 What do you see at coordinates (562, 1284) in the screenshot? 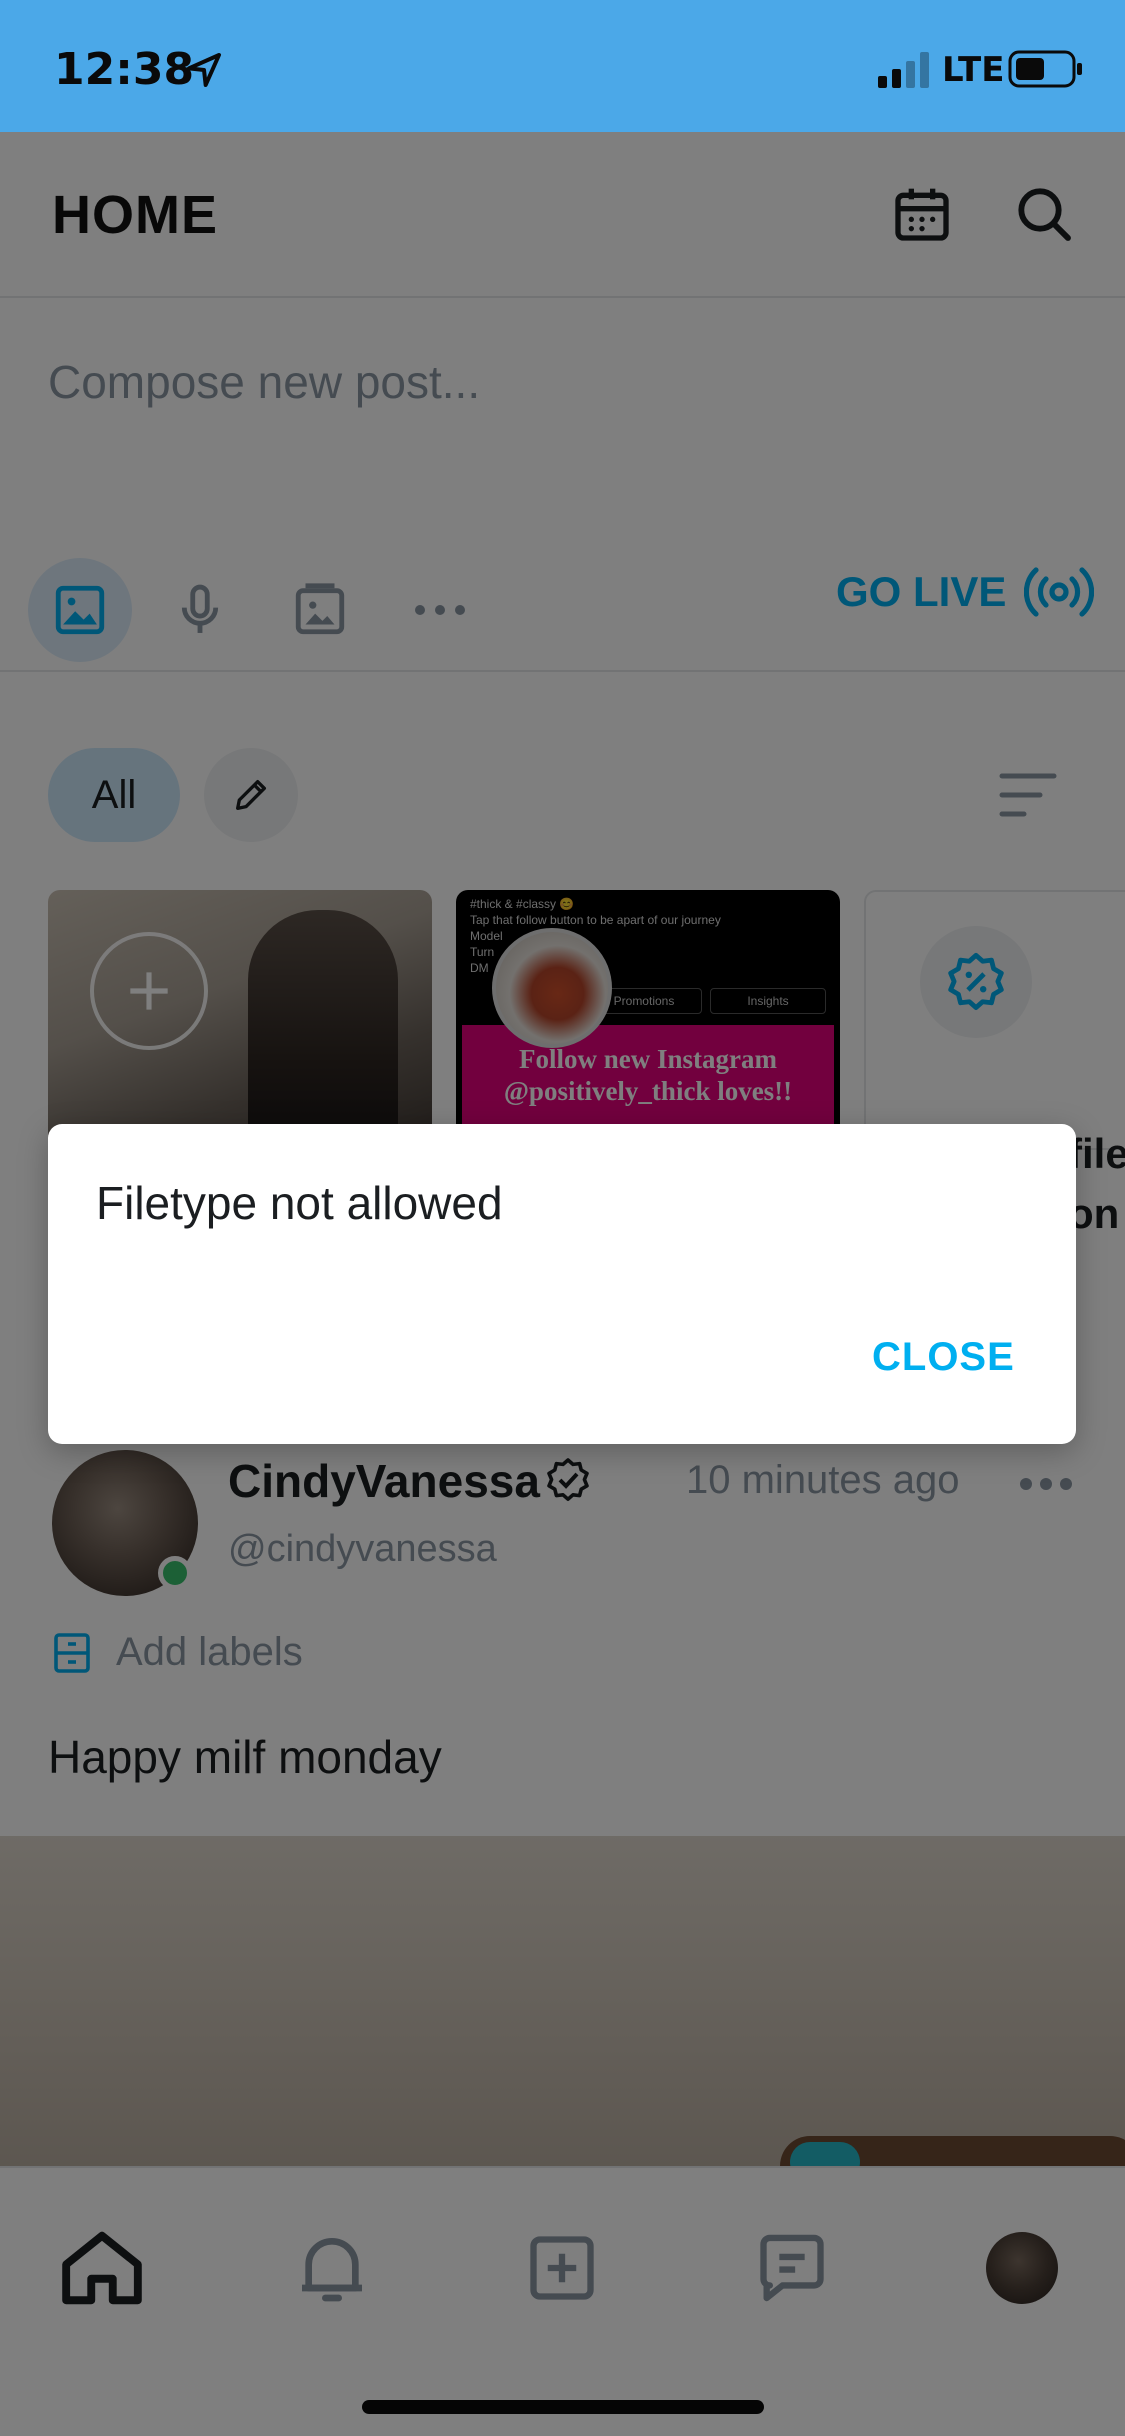
I see `error-dialog: Filetype not allowed CLOSE` at bounding box center [562, 1284].